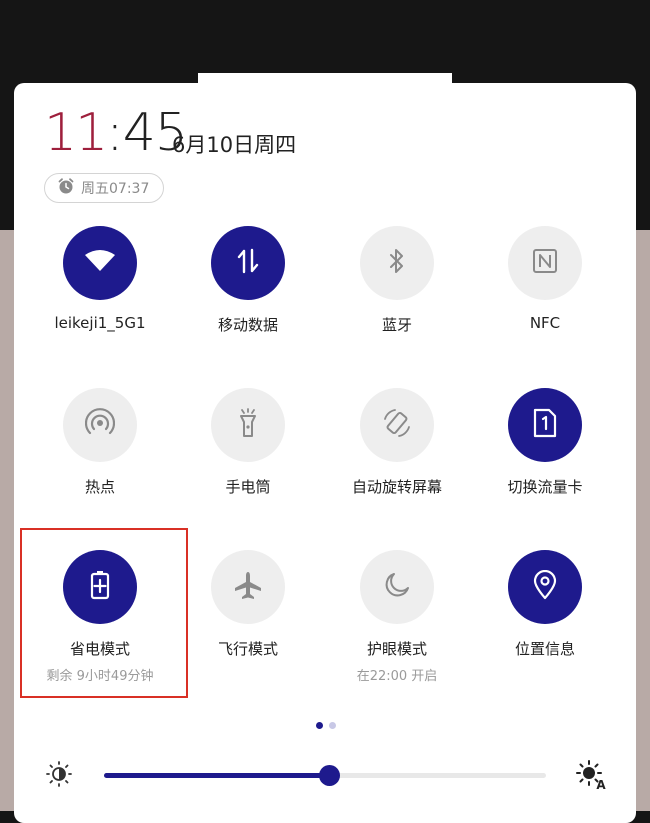  What do you see at coordinates (7, 520) in the screenshot?
I see `background-wallpaper-left` at bounding box center [7, 520].